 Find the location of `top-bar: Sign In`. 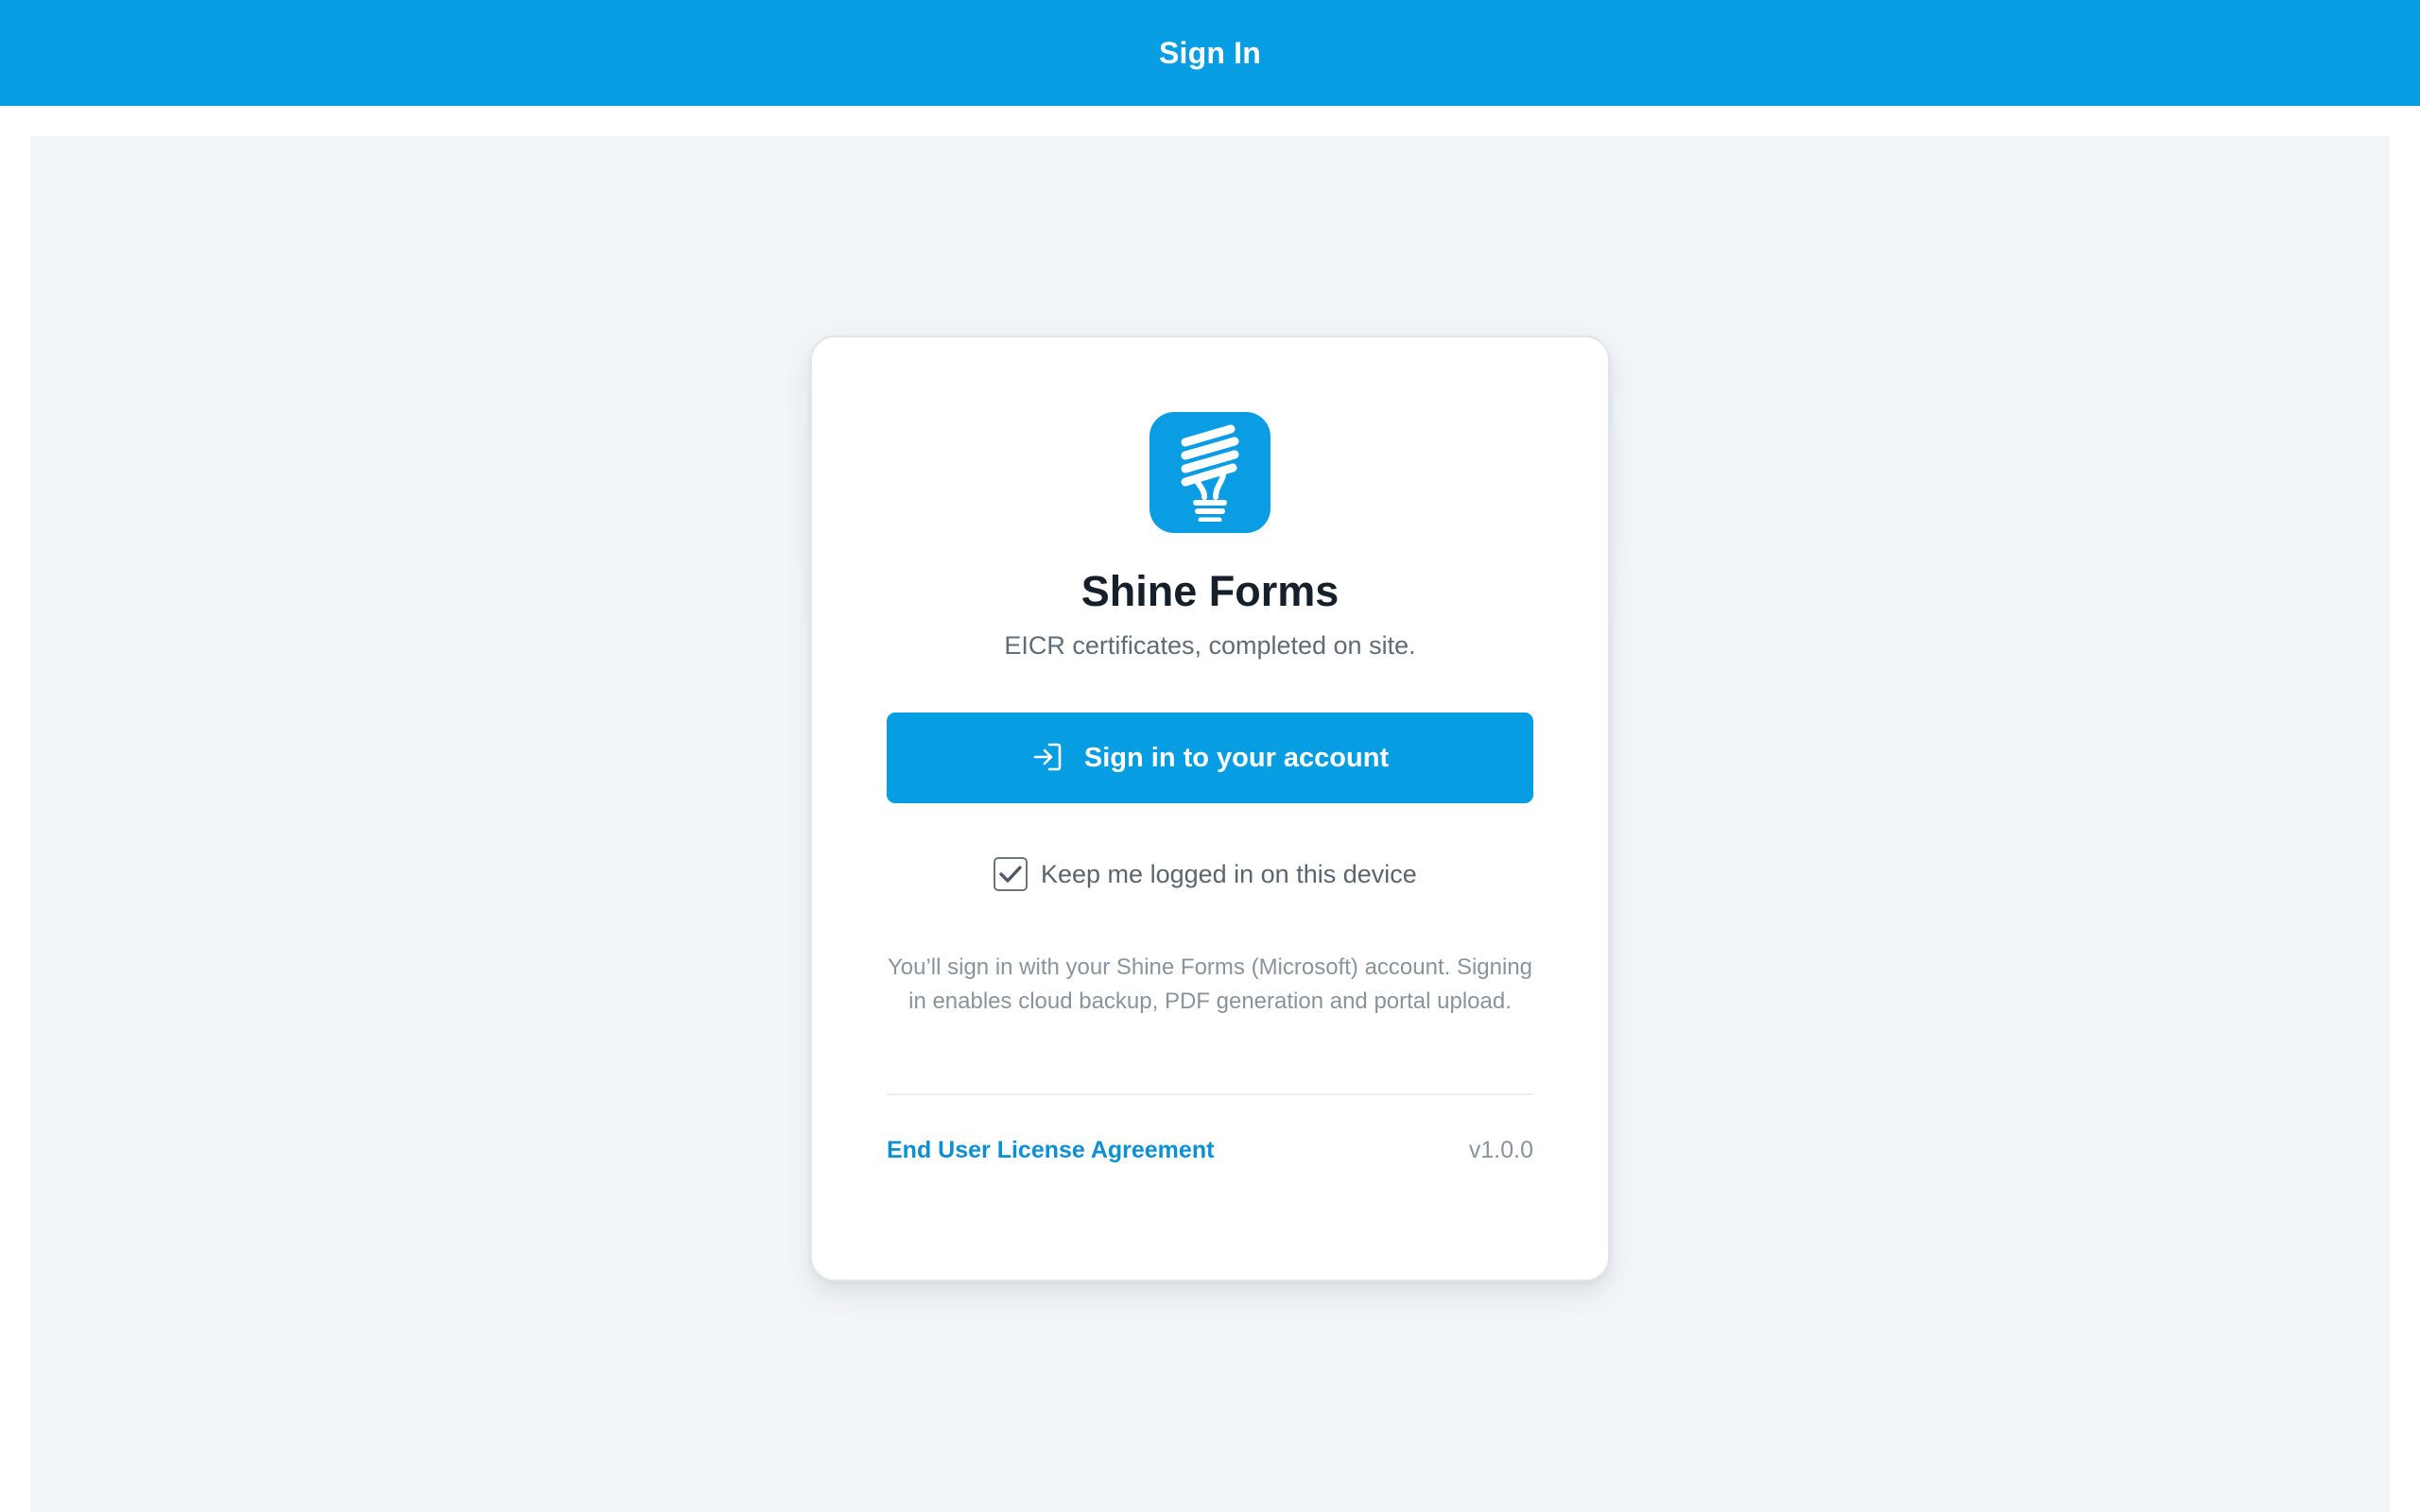

top-bar: Sign In is located at coordinates (1210, 53).